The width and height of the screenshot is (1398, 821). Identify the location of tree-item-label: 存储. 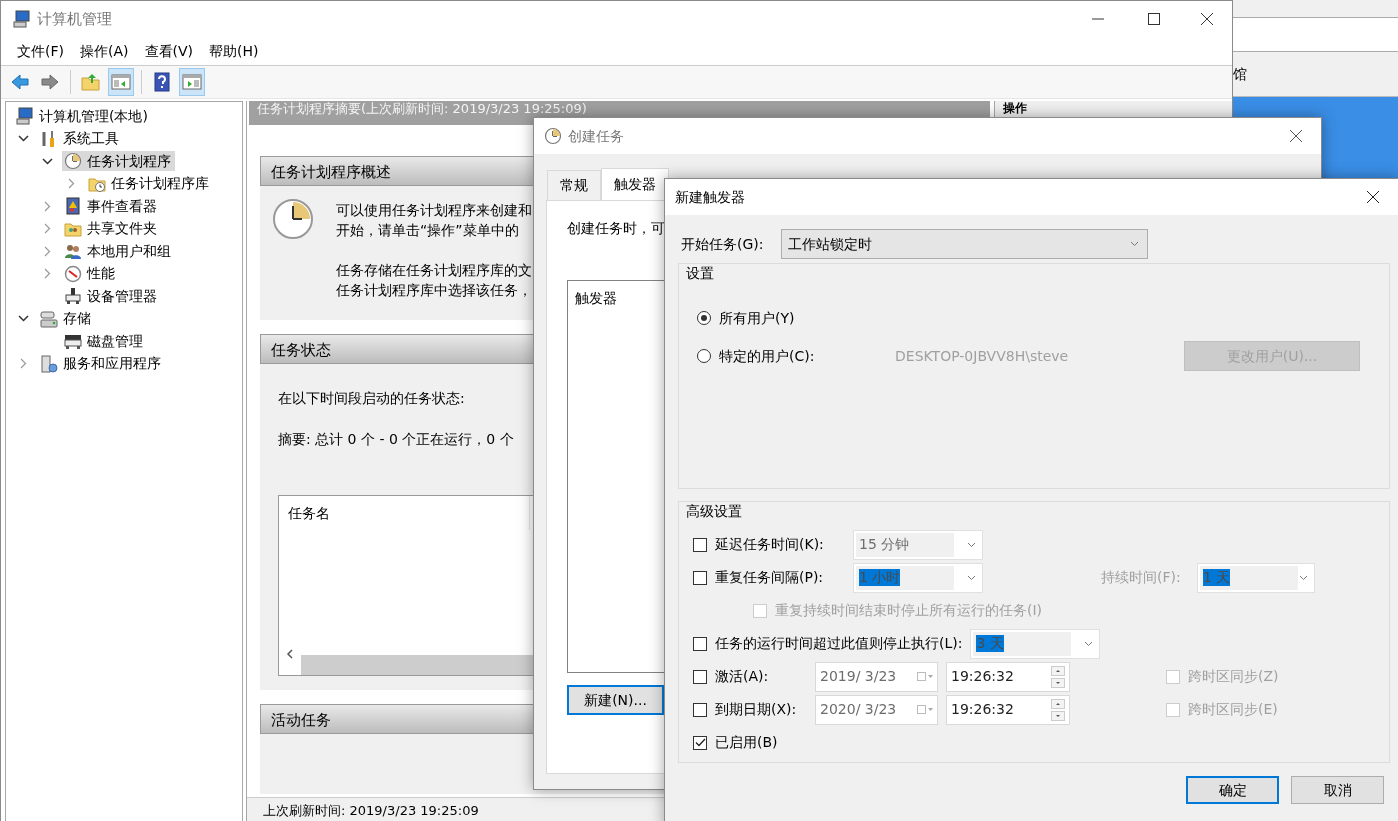
(77, 319).